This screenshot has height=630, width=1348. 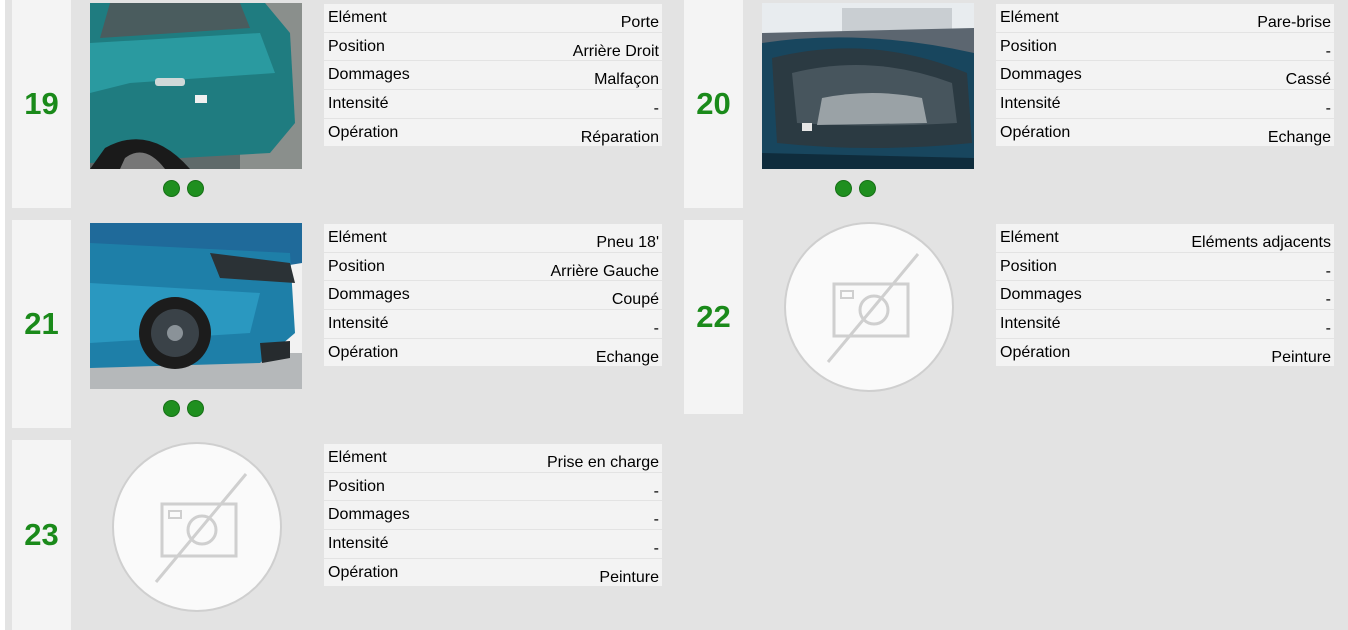 What do you see at coordinates (1261, 242) in the screenshot?
I see `row-value: Eléments adjacents` at bounding box center [1261, 242].